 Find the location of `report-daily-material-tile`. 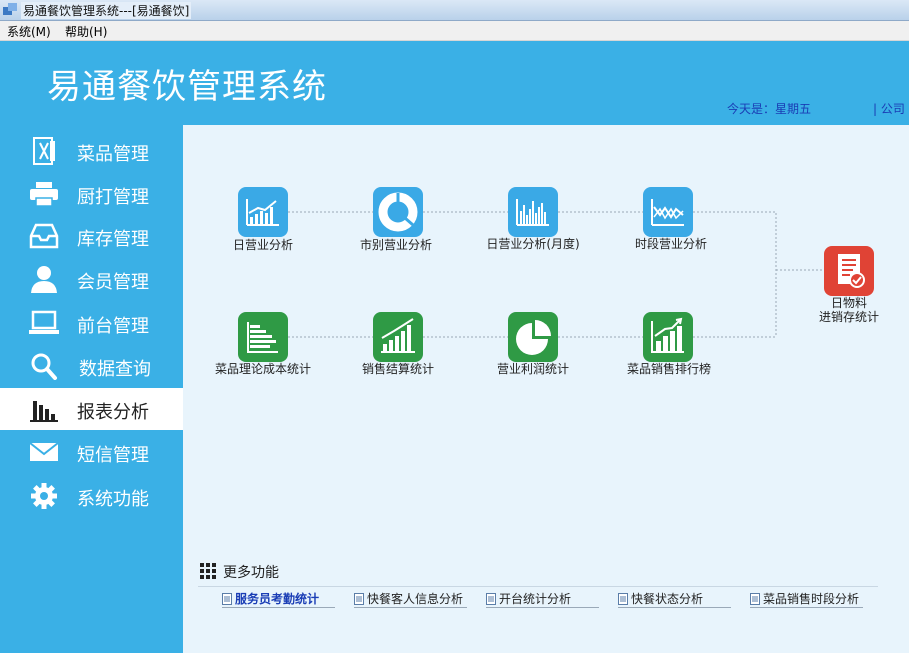

report-daily-material-tile is located at coordinates (849, 271).